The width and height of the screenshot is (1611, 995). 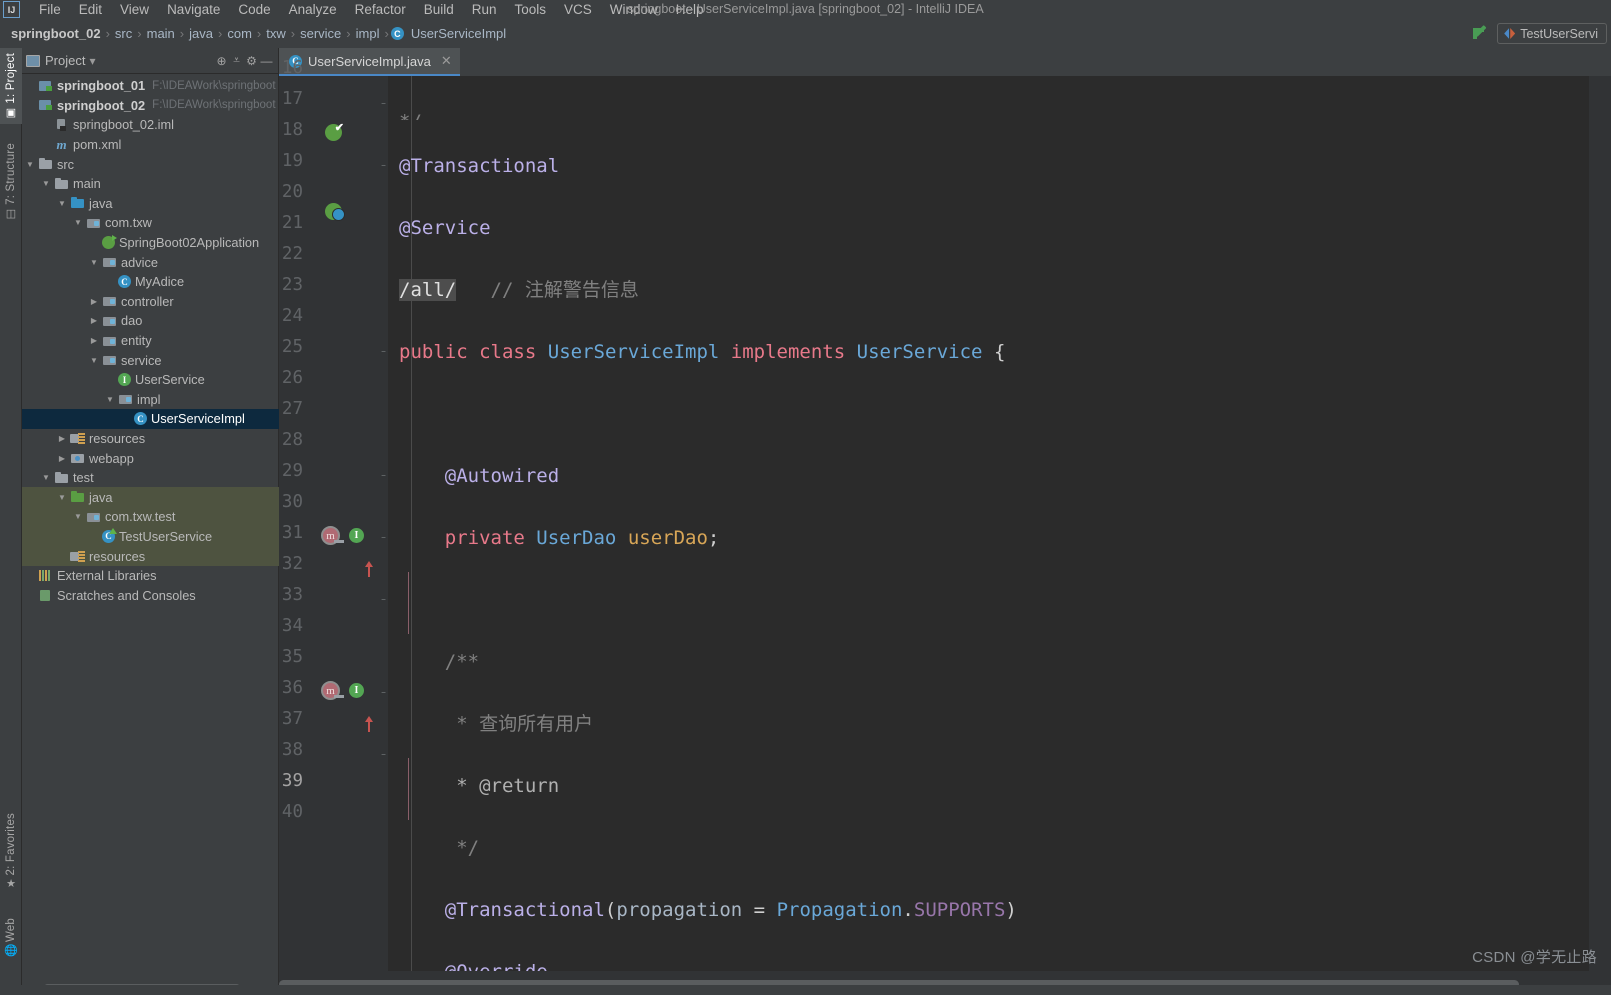 I want to click on settings-gear-icon: ⚙, so click(x=251, y=60).